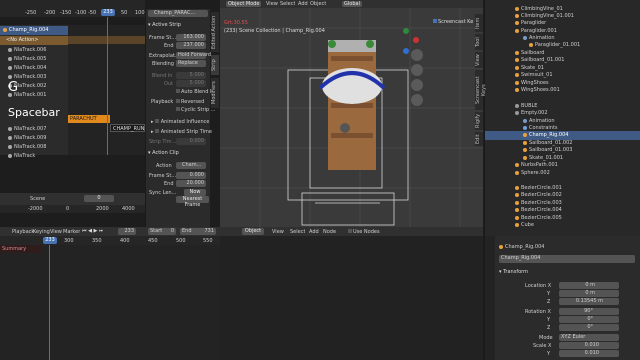 This screenshot has height=360, width=640. I want to click on transport-controls: ⏮ ◀ ▶ ⏭, so click(92, 231).